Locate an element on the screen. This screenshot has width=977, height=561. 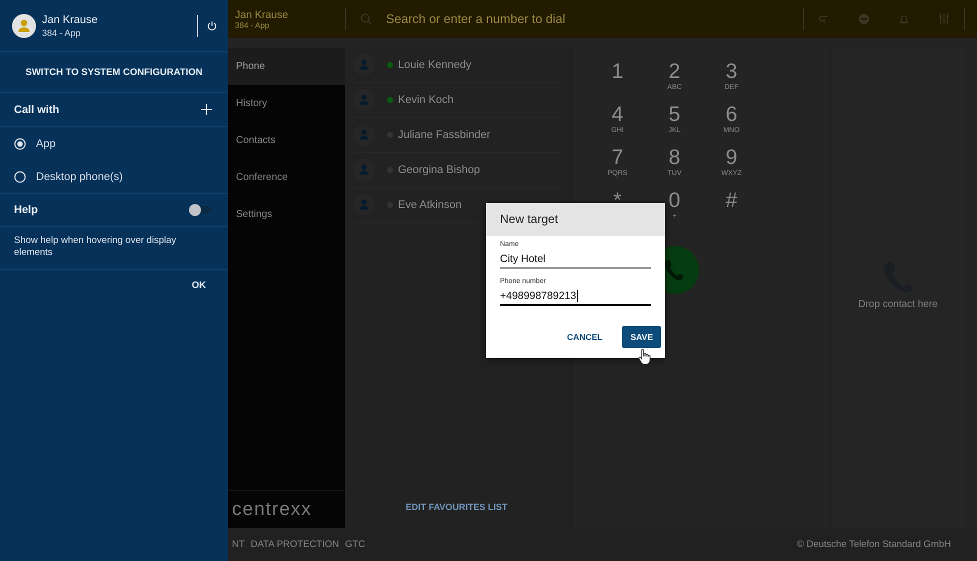
avatar-icon is located at coordinates (24, 26).